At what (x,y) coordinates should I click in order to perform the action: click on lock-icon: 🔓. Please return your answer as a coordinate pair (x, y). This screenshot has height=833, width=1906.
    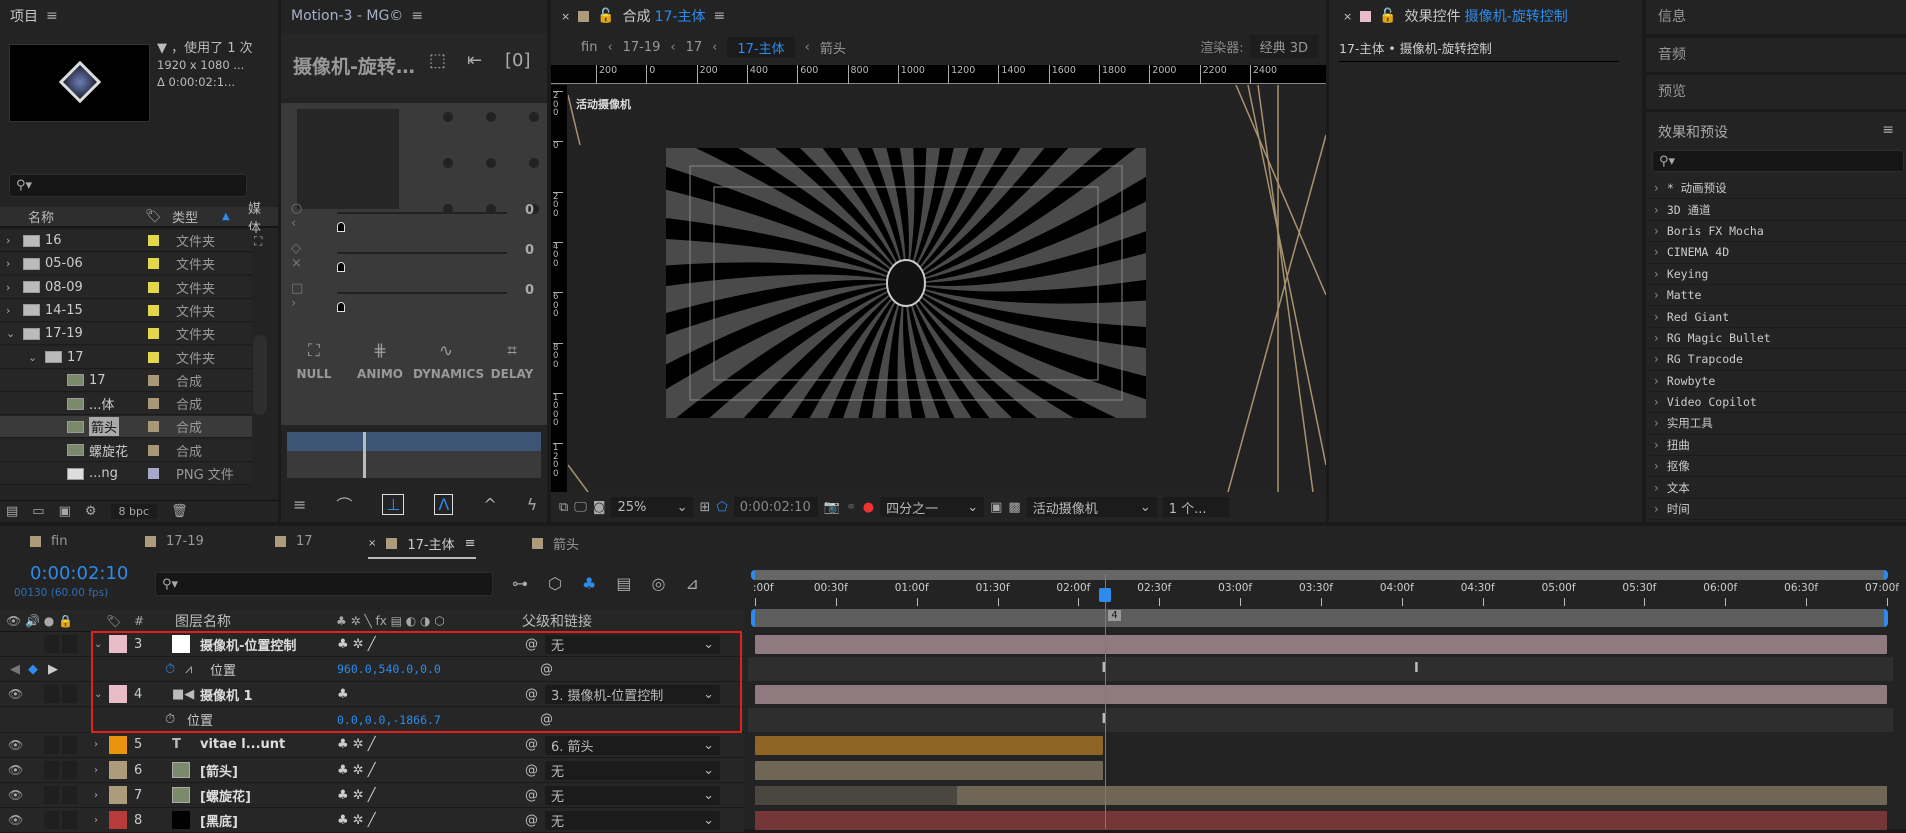
    Looking at the image, I should click on (1387, 16).